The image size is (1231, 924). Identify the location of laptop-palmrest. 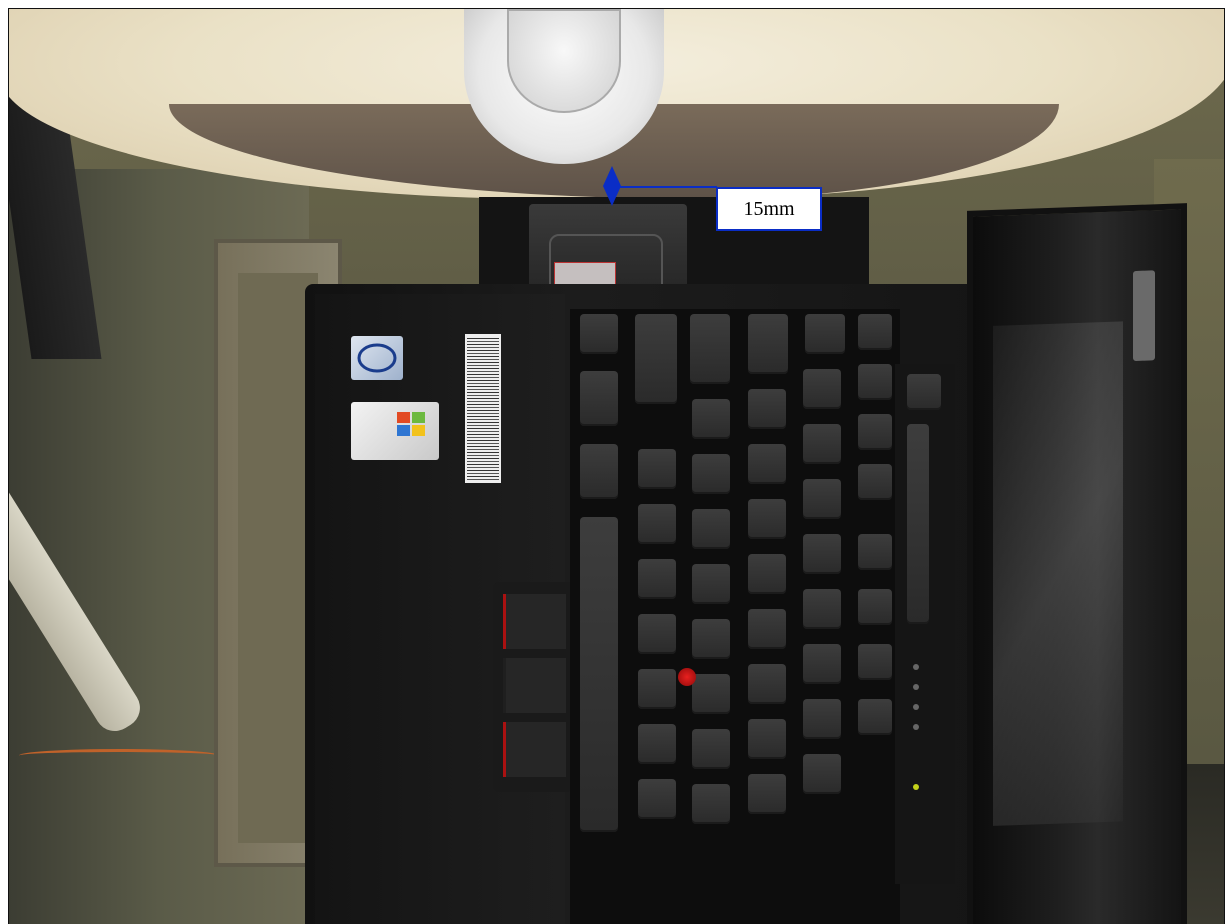
(444, 609).